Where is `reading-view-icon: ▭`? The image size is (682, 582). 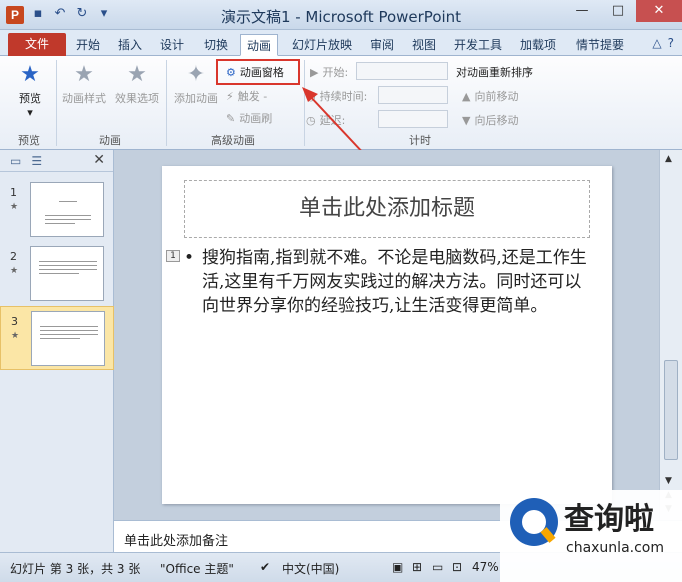
reading-view-icon: ▭ is located at coordinates (437, 567).